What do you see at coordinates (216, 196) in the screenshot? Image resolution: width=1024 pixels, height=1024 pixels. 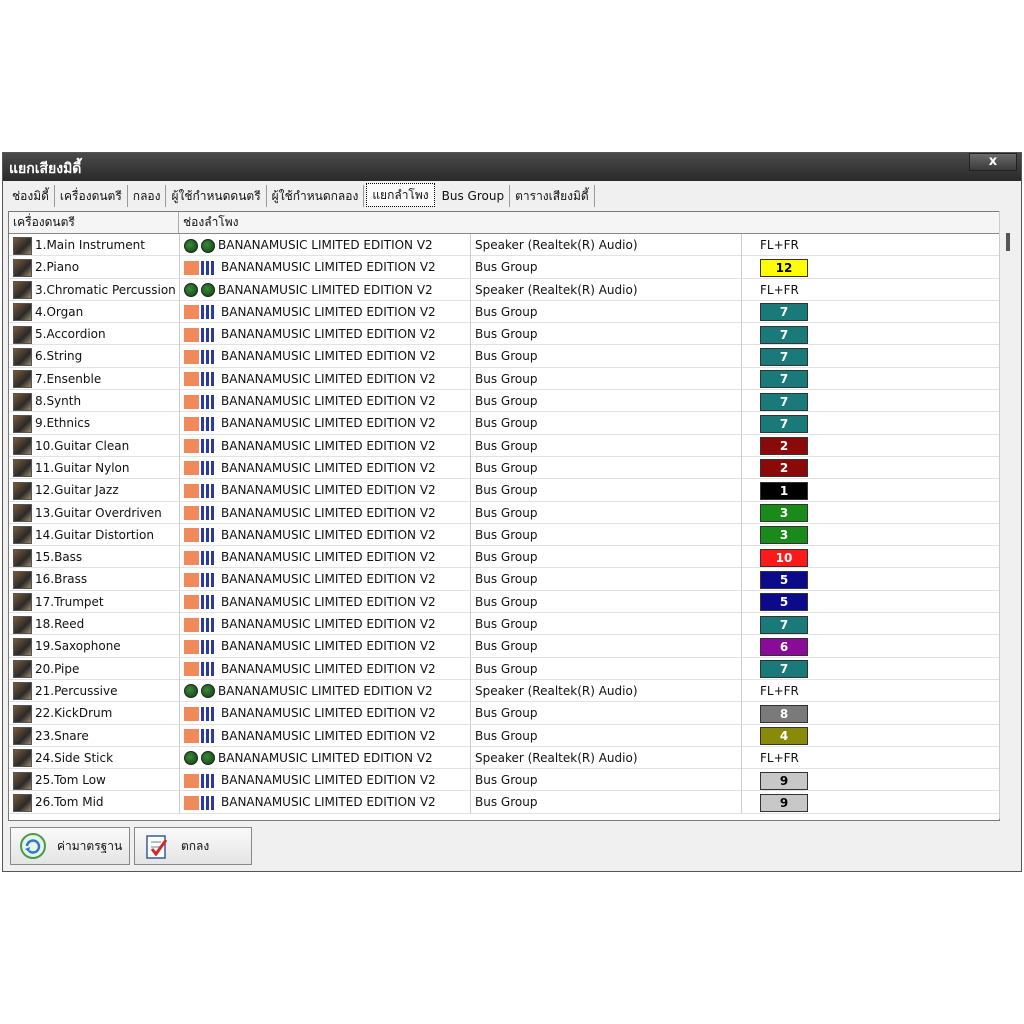 I see `tab-3: ผู้ใช้กำหนดดนตรี` at bounding box center [216, 196].